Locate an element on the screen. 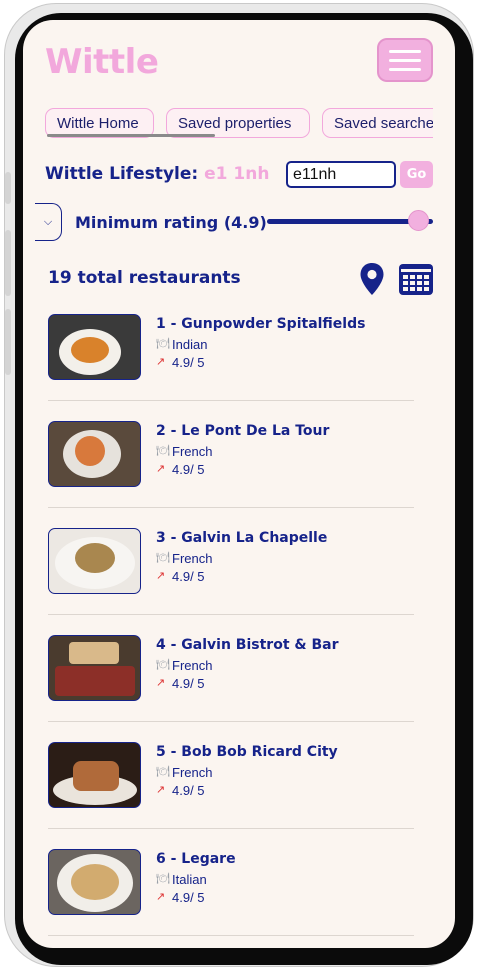 The width and height of the screenshot is (478, 970). collapse-filter-button: ⌵ is located at coordinates (48, 222).